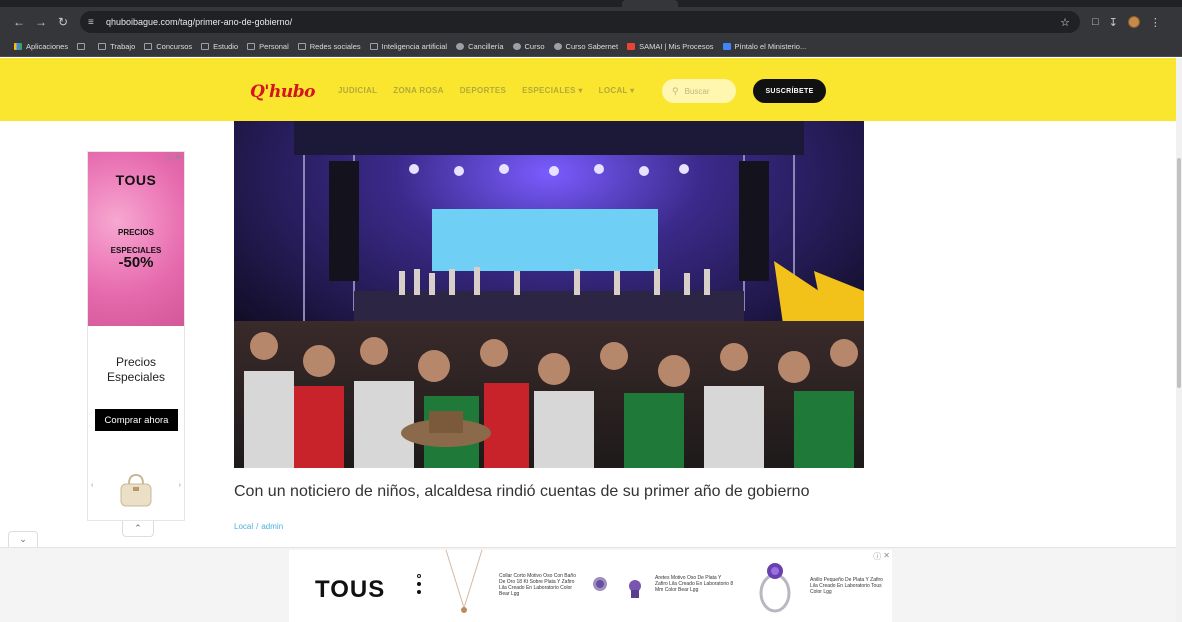  What do you see at coordinates (726, 46) in the screenshot?
I see `pintalo-favicon-icon` at bounding box center [726, 46].